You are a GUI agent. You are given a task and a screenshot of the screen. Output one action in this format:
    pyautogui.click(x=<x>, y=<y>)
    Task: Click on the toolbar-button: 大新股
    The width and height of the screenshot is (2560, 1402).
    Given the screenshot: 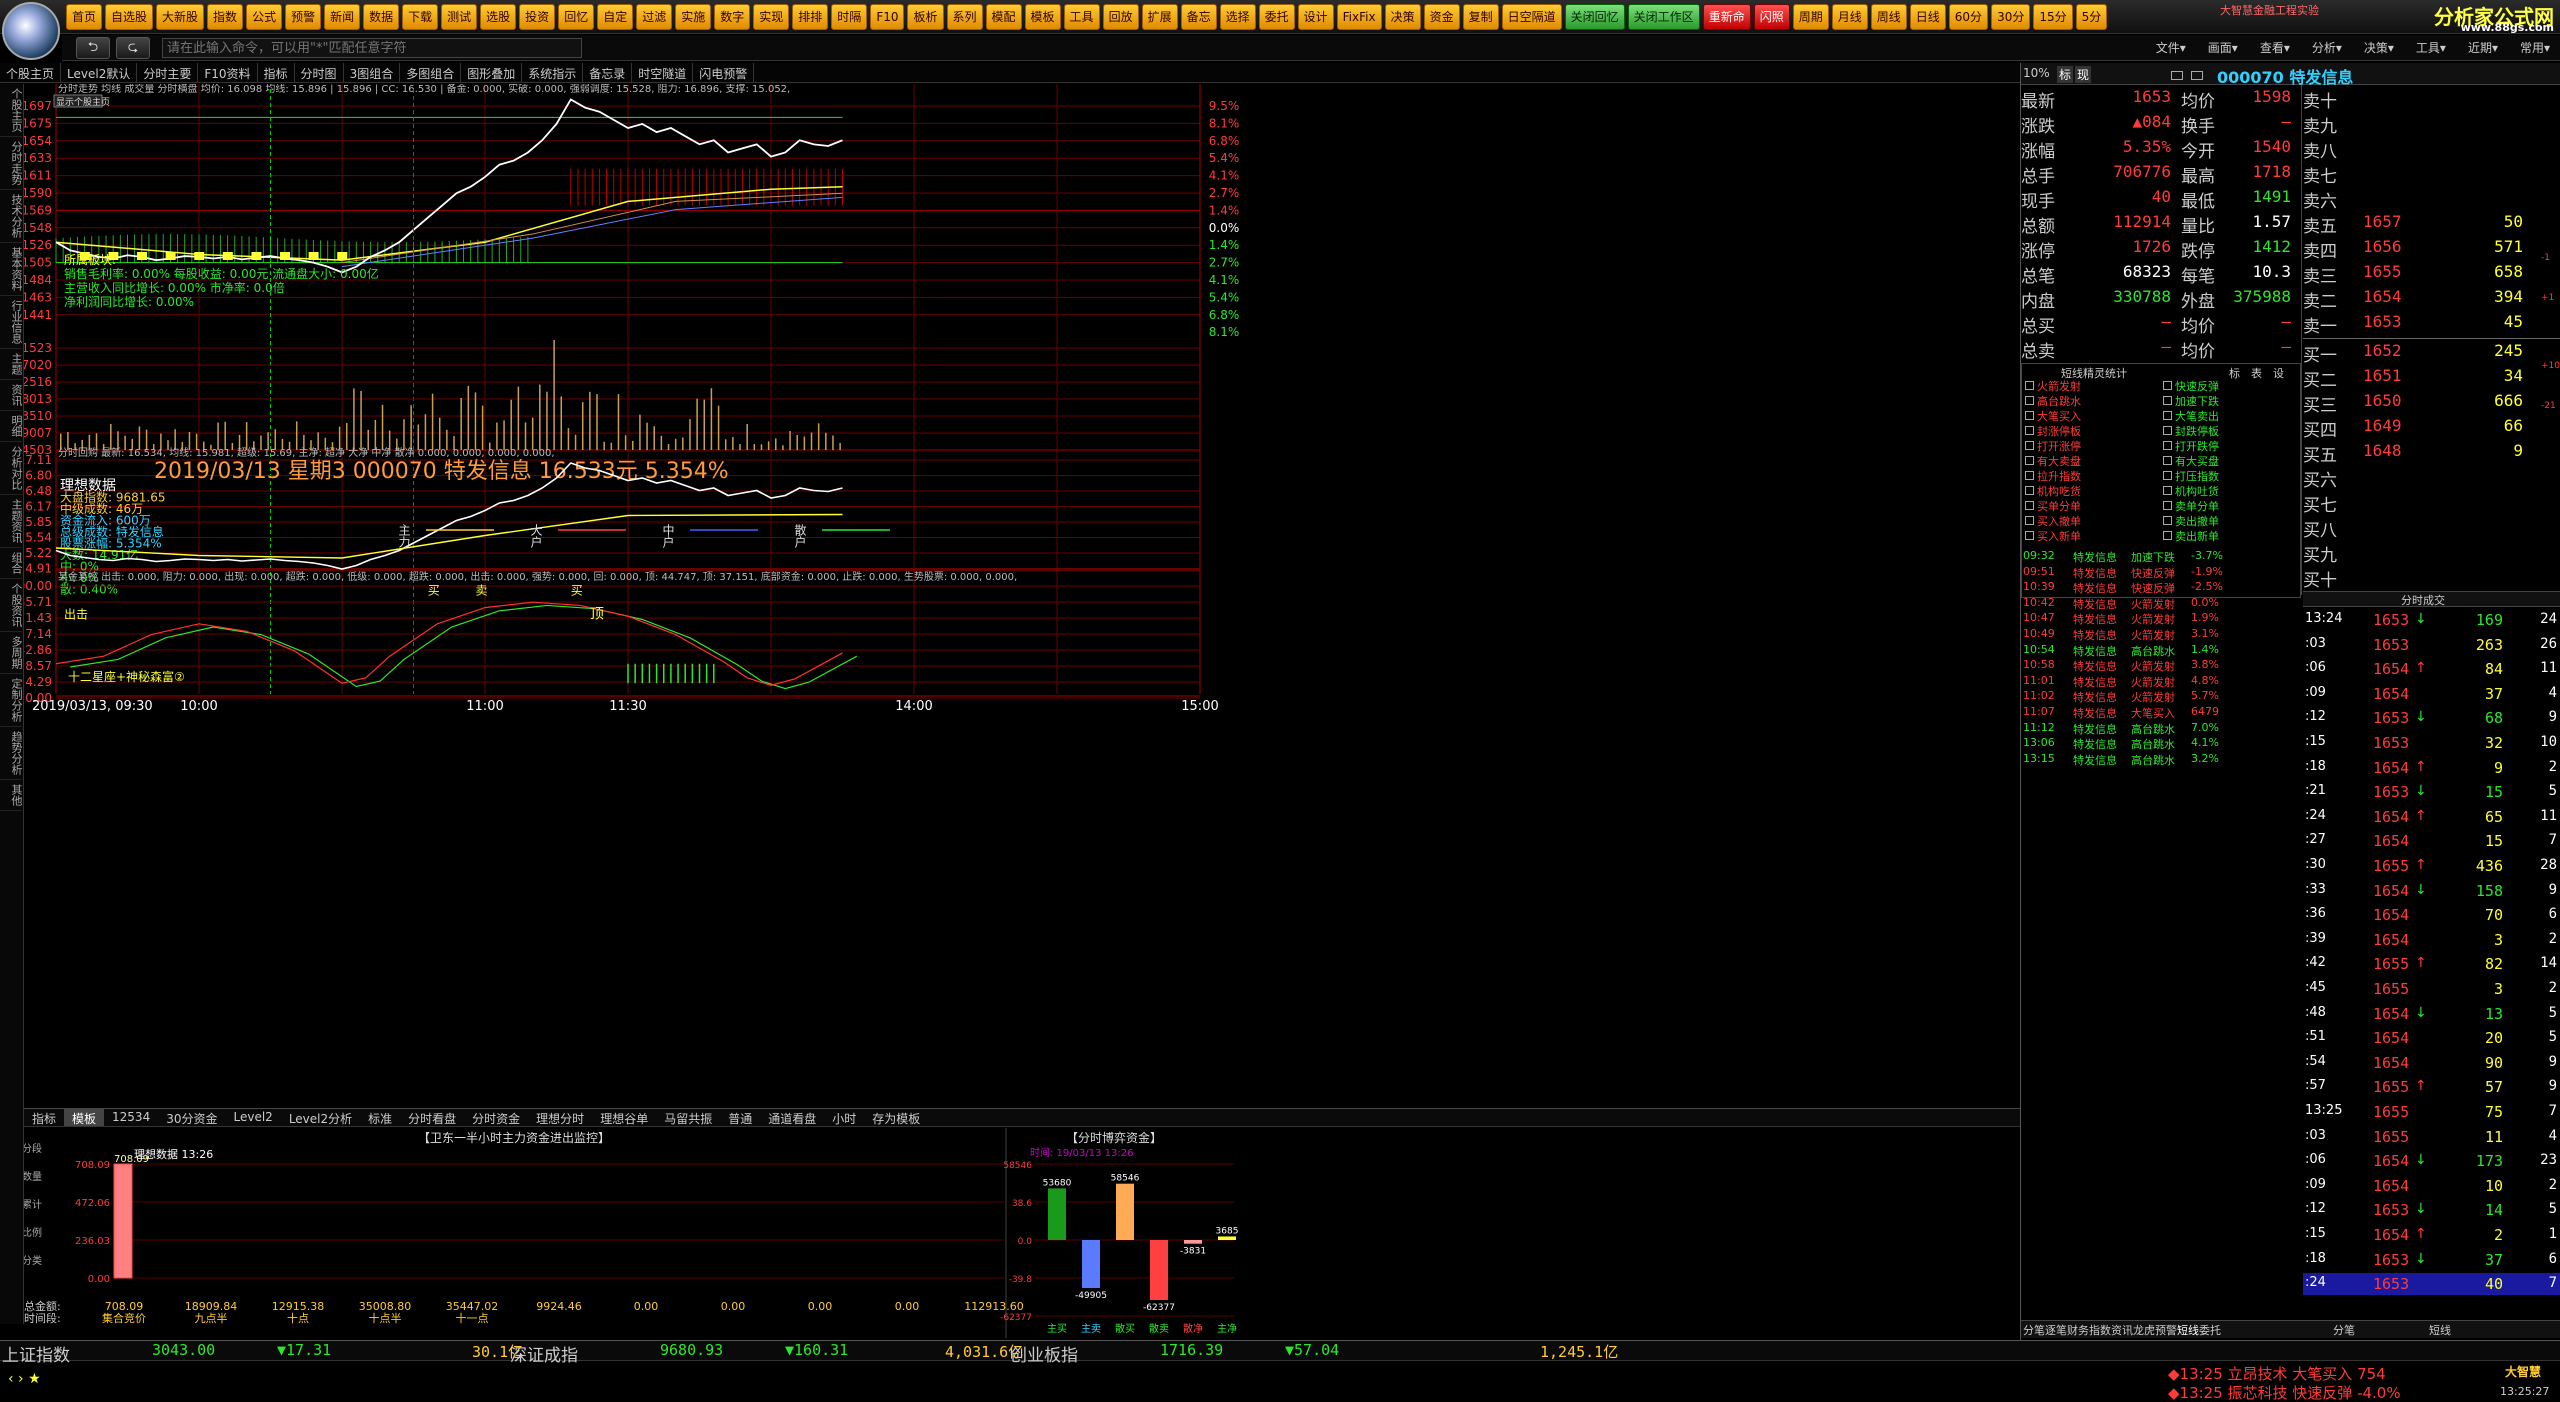 What is the action you would take?
    pyautogui.click(x=180, y=17)
    